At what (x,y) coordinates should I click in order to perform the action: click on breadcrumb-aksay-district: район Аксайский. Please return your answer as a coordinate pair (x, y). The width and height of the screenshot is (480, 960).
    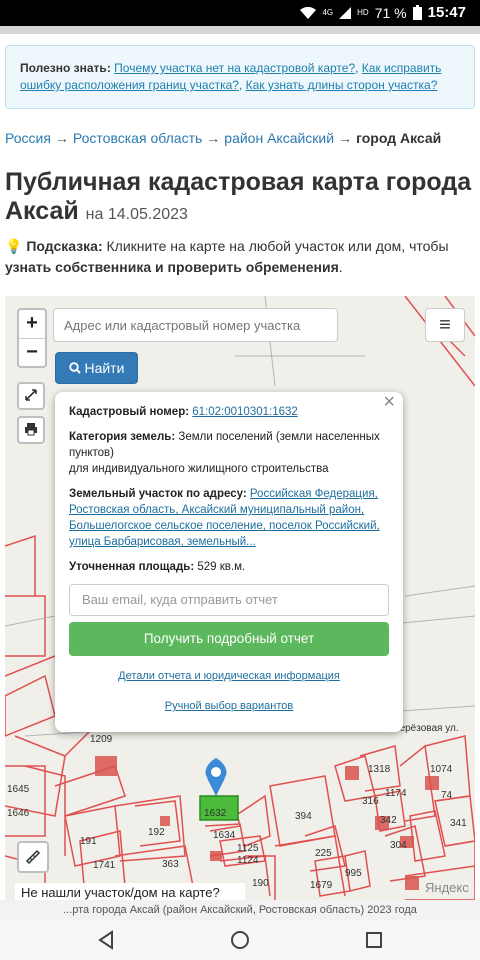
    Looking at the image, I should click on (279, 138).